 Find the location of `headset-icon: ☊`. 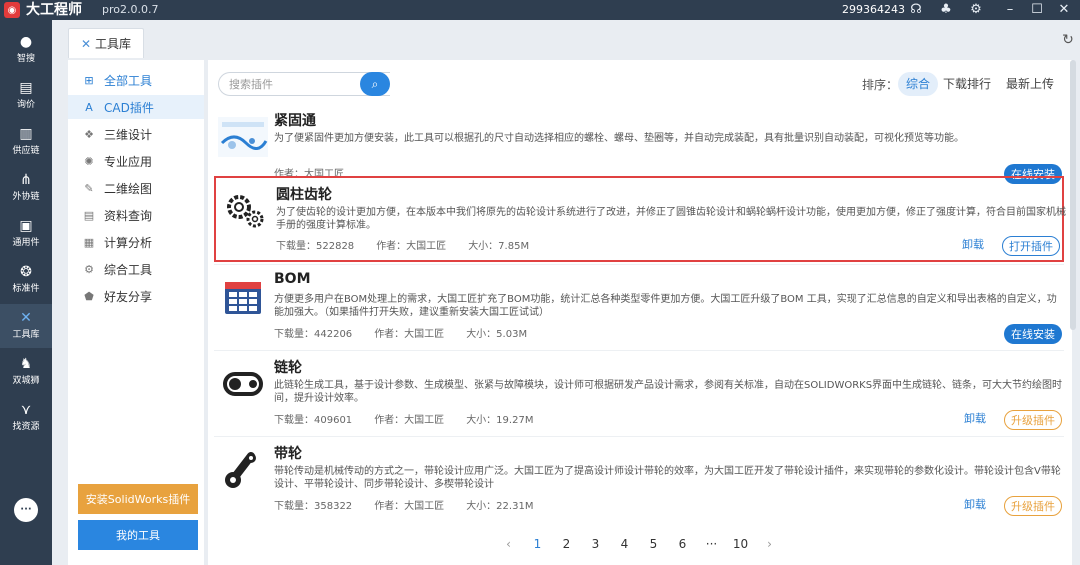

headset-icon: ☊ is located at coordinates (916, 10).